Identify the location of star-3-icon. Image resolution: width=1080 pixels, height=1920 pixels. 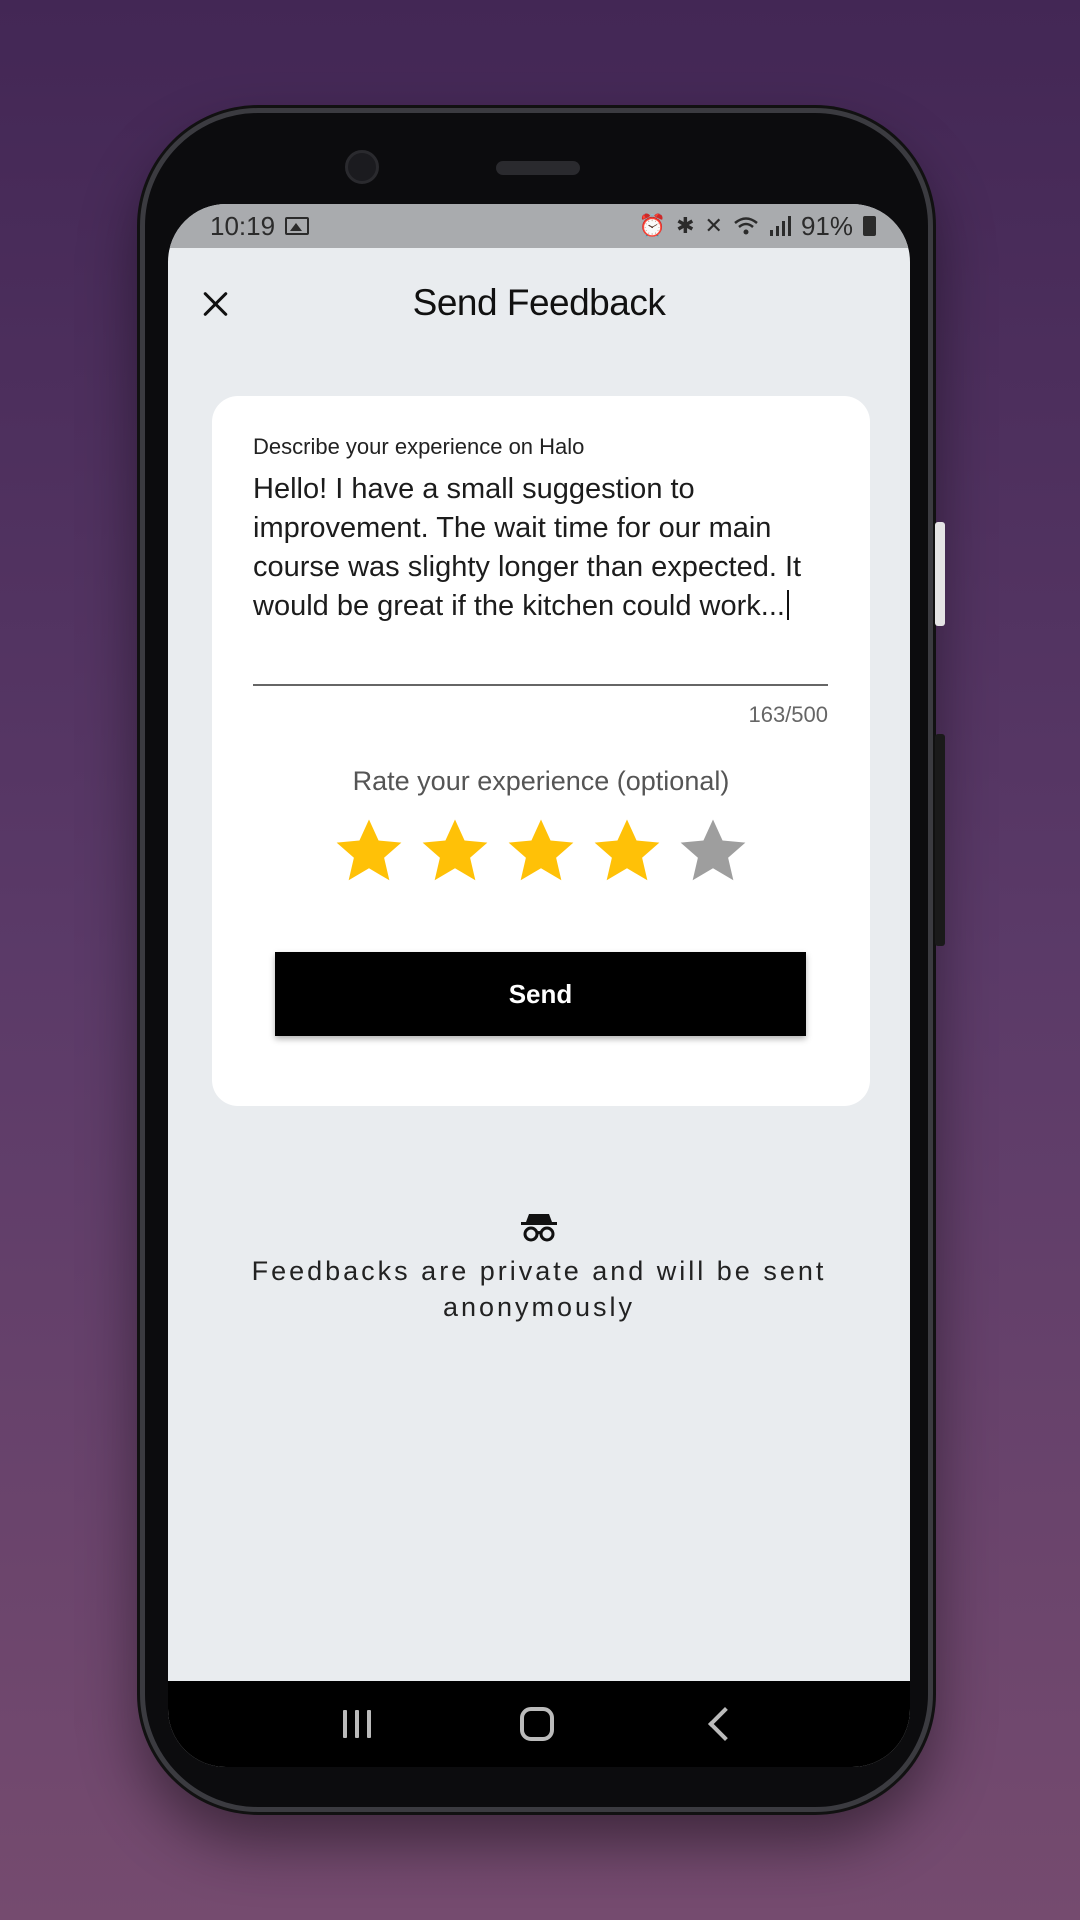
(541, 851).